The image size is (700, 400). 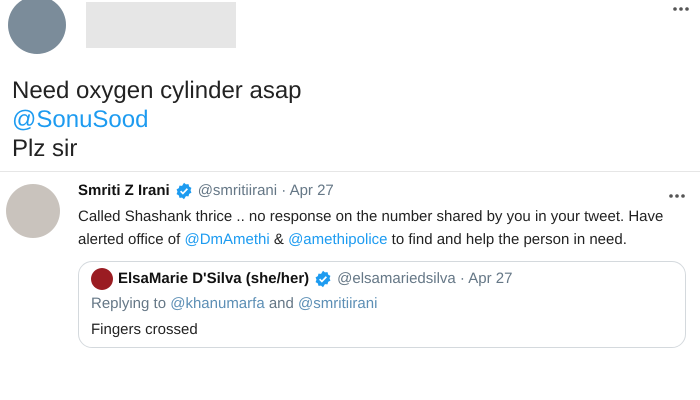 What do you see at coordinates (214, 278) in the screenshot?
I see `author-name: ElsaMarie D'Silva (she/her)` at bounding box center [214, 278].